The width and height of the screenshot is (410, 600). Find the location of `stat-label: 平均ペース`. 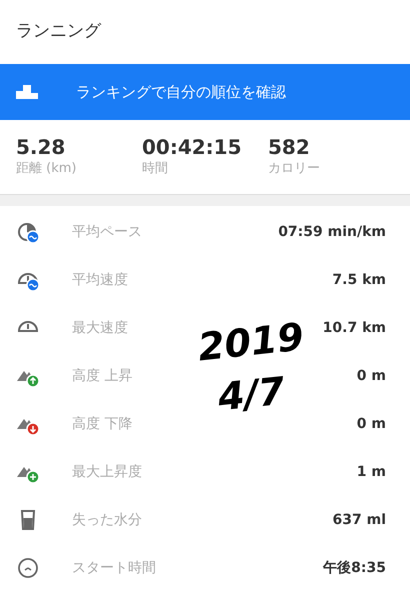

stat-label: 平均ペース is located at coordinates (107, 232).